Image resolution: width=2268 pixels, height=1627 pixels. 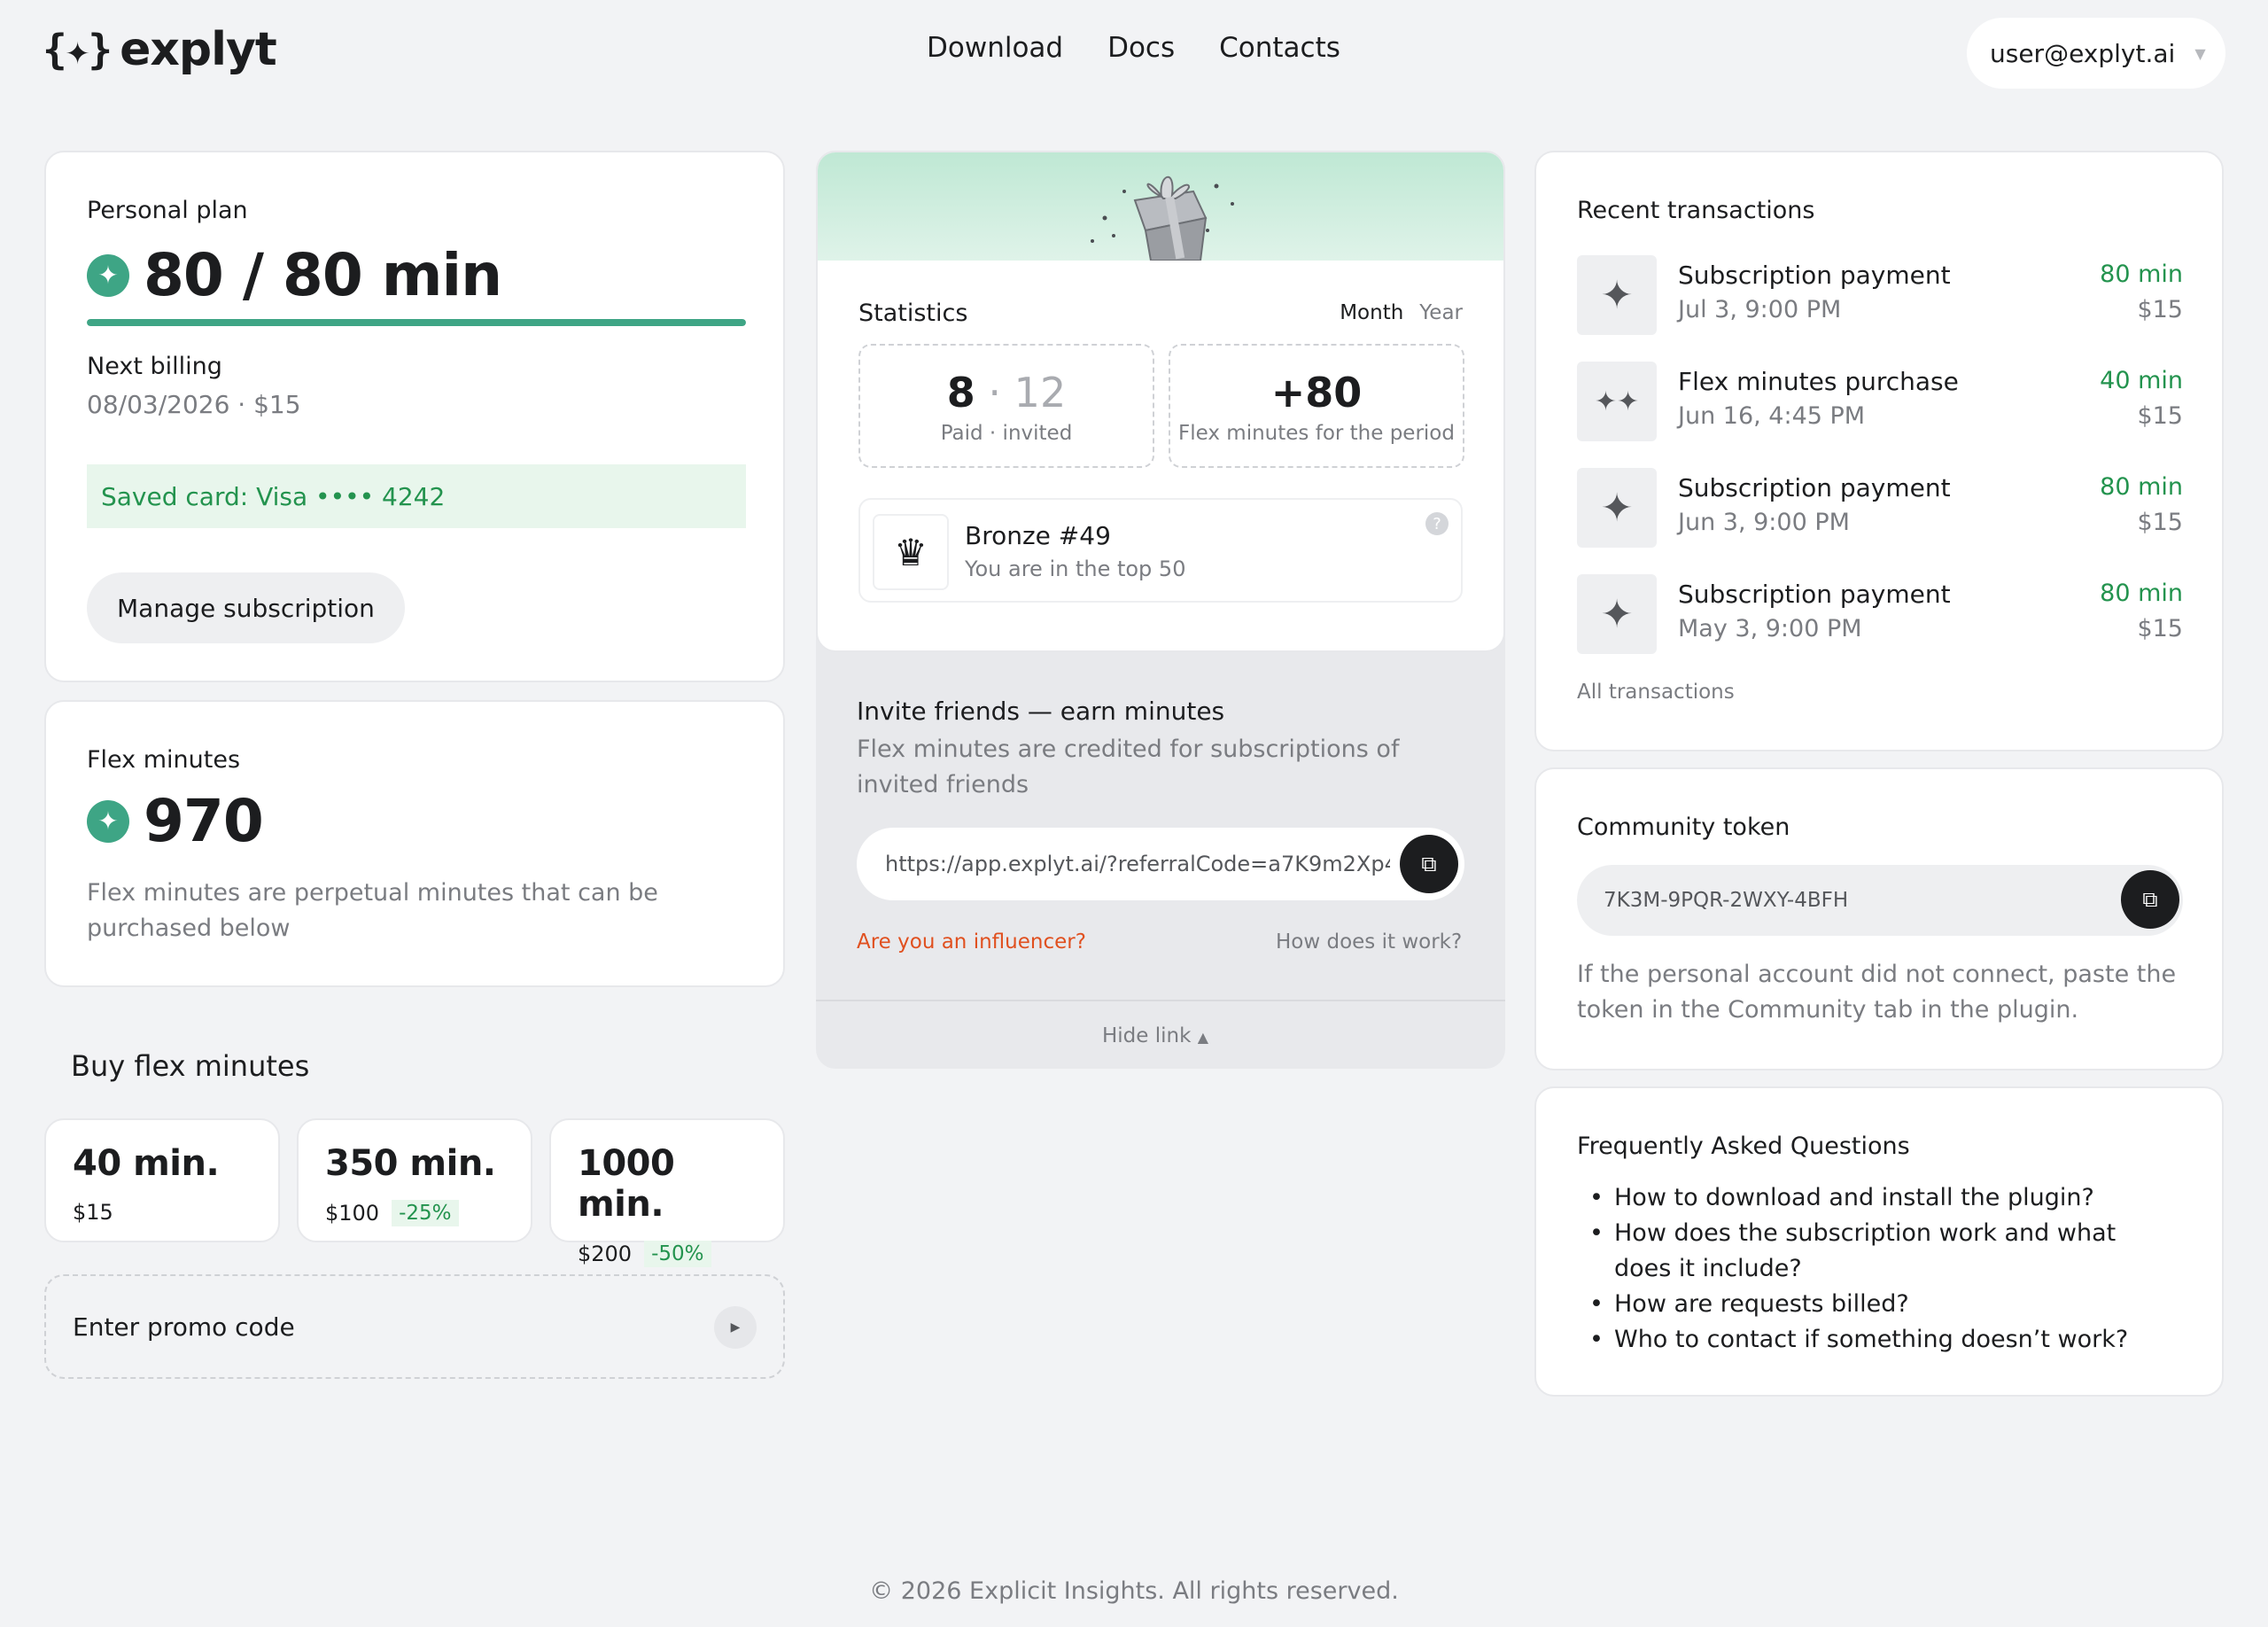 What do you see at coordinates (626, 1184) in the screenshot?
I see `package-amount: 1000 min.` at bounding box center [626, 1184].